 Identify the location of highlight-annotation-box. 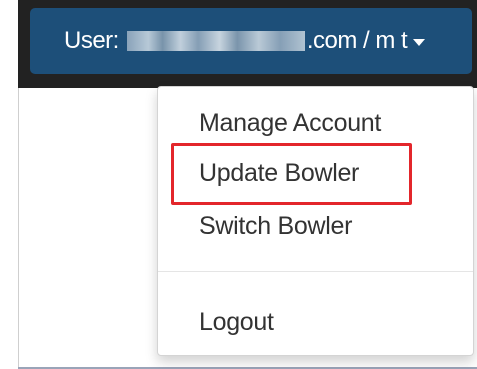
(291, 174).